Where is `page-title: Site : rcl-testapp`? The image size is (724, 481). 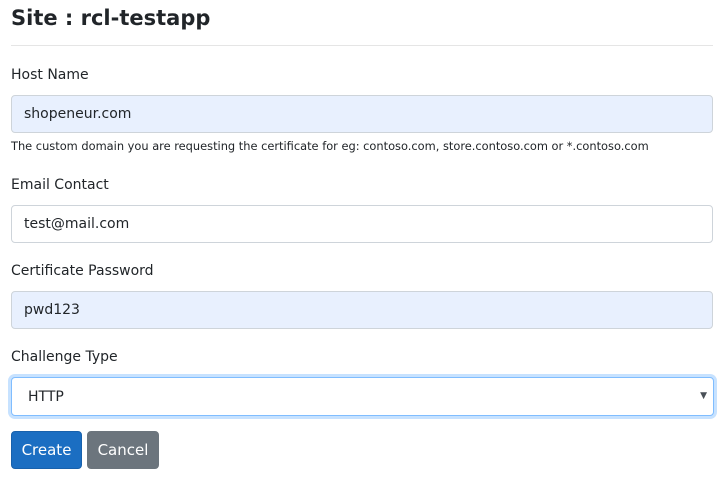
page-title: Site : rcl-testapp is located at coordinates (111, 18).